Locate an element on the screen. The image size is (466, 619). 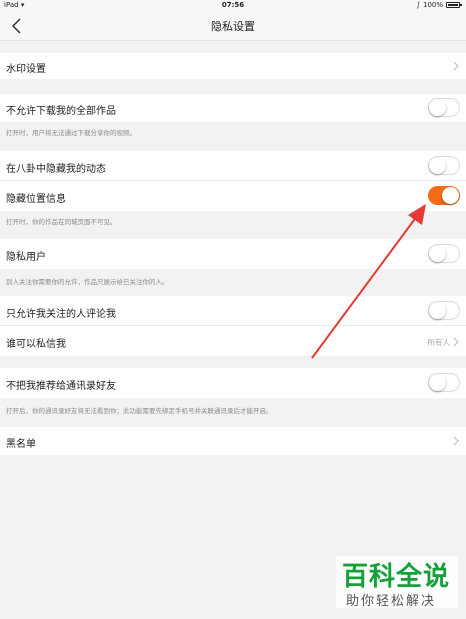
status-time: 07:56 is located at coordinates (233, 5).